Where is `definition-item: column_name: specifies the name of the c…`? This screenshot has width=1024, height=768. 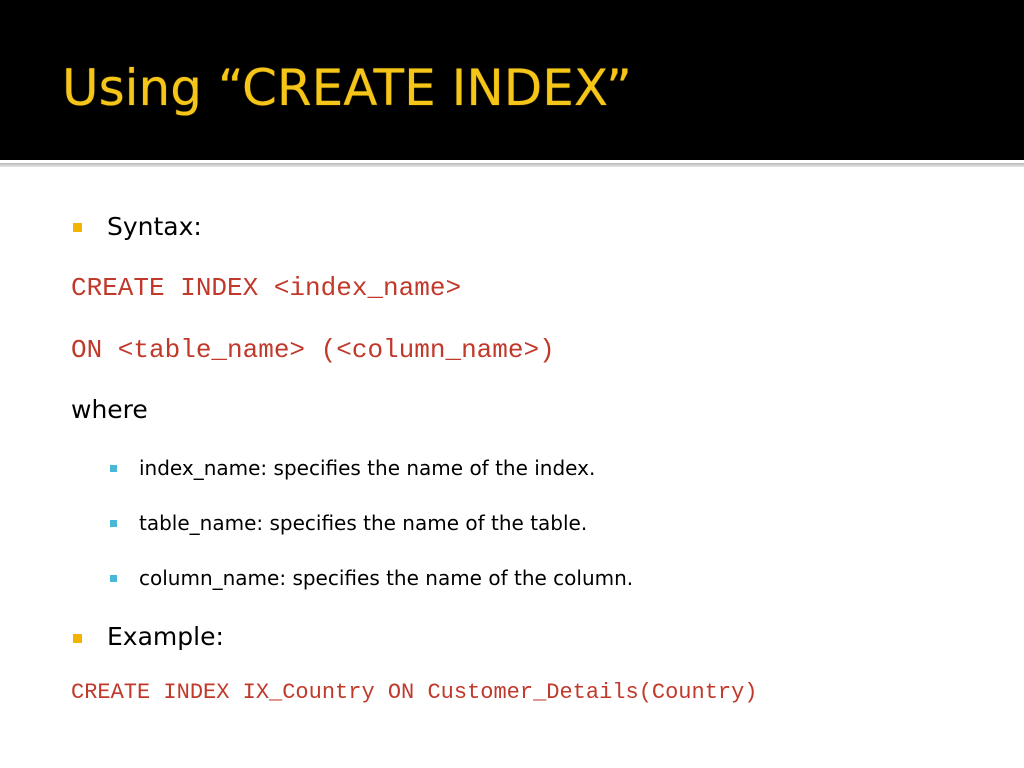 definition-item: column_name: specifies the name of the c… is located at coordinates (386, 578).